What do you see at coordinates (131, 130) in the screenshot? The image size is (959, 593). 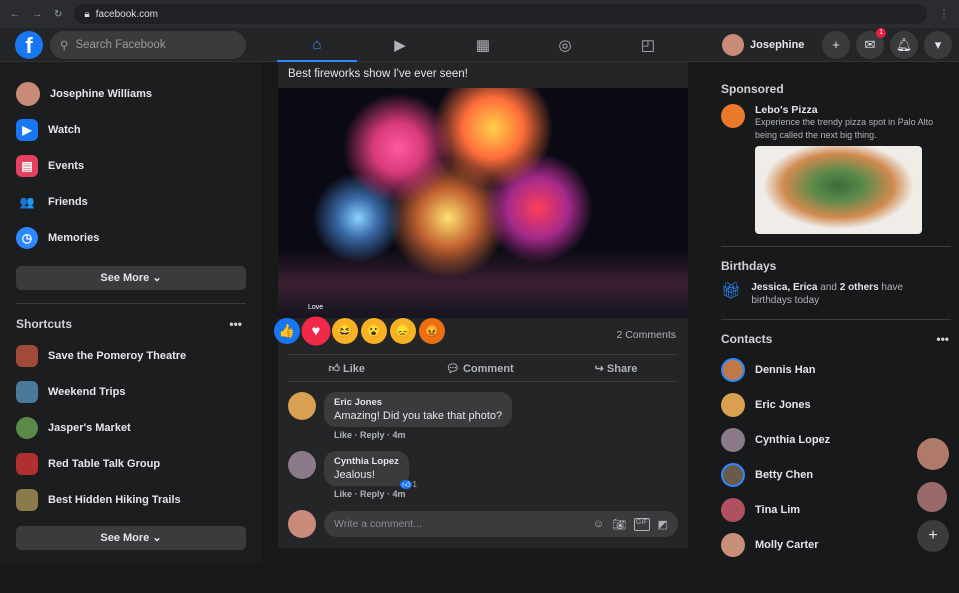 I see `sidebar-item-watch: ▶ Watch` at bounding box center [131, 130].